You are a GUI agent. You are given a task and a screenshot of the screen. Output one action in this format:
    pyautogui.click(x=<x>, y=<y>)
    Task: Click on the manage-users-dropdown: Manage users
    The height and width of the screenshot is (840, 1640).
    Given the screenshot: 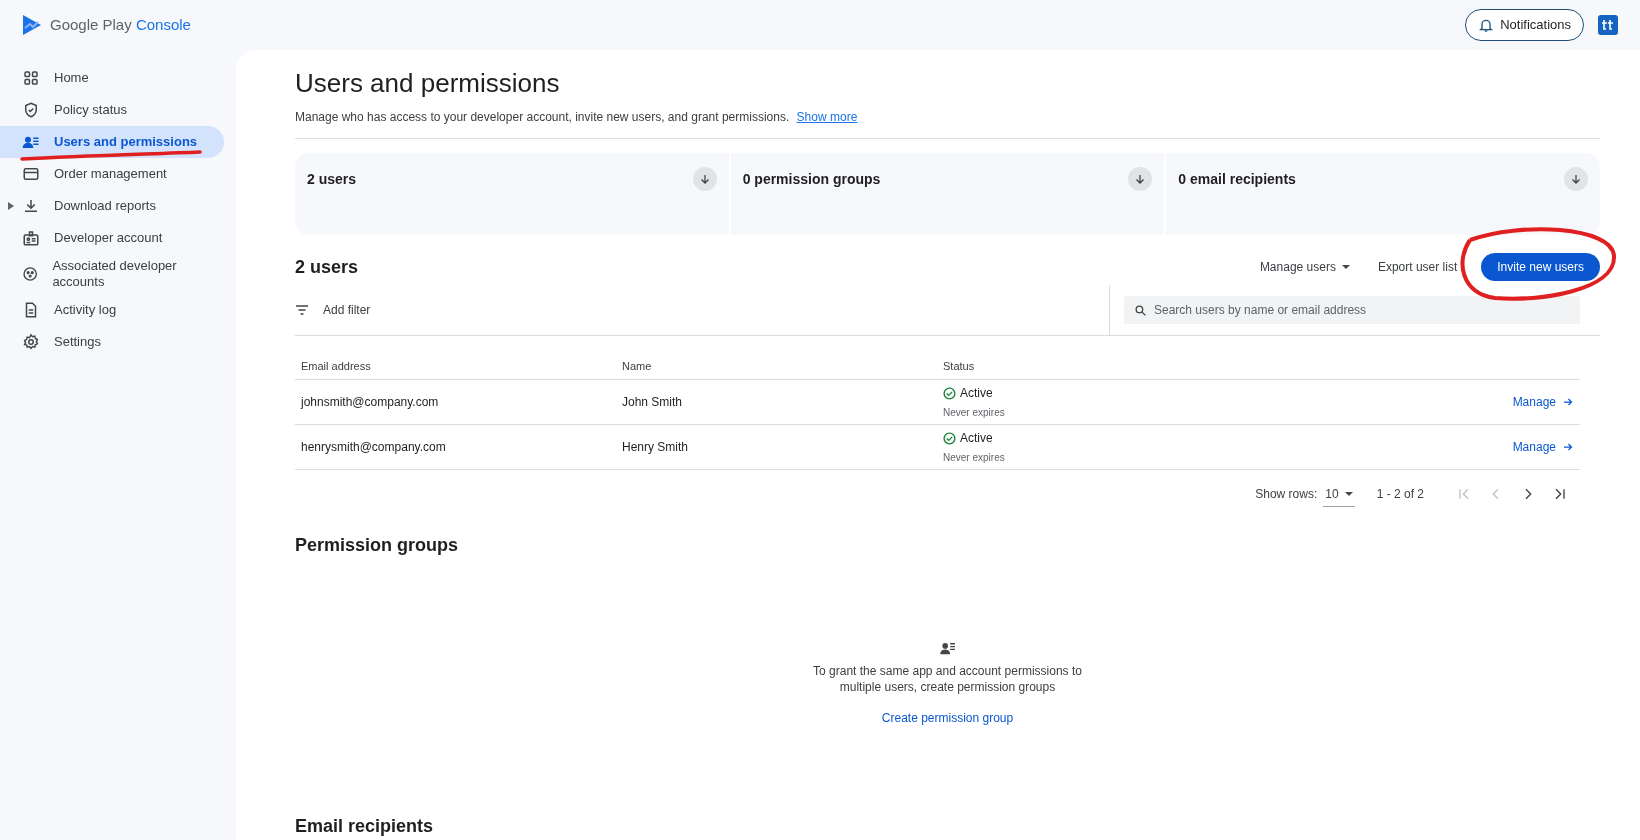 What is the action you would take?
    pyautogui.click(x=1304, y=267)
    